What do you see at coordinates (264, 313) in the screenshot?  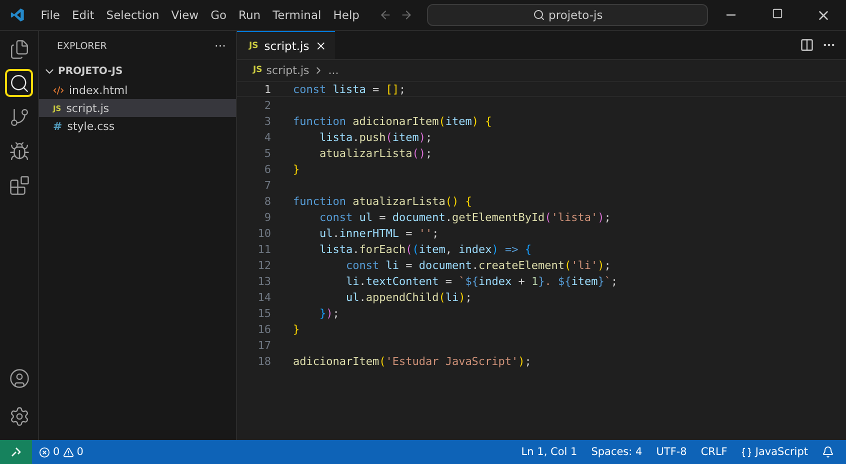 I see `line-number: 15` at bounding box center [264, 313].